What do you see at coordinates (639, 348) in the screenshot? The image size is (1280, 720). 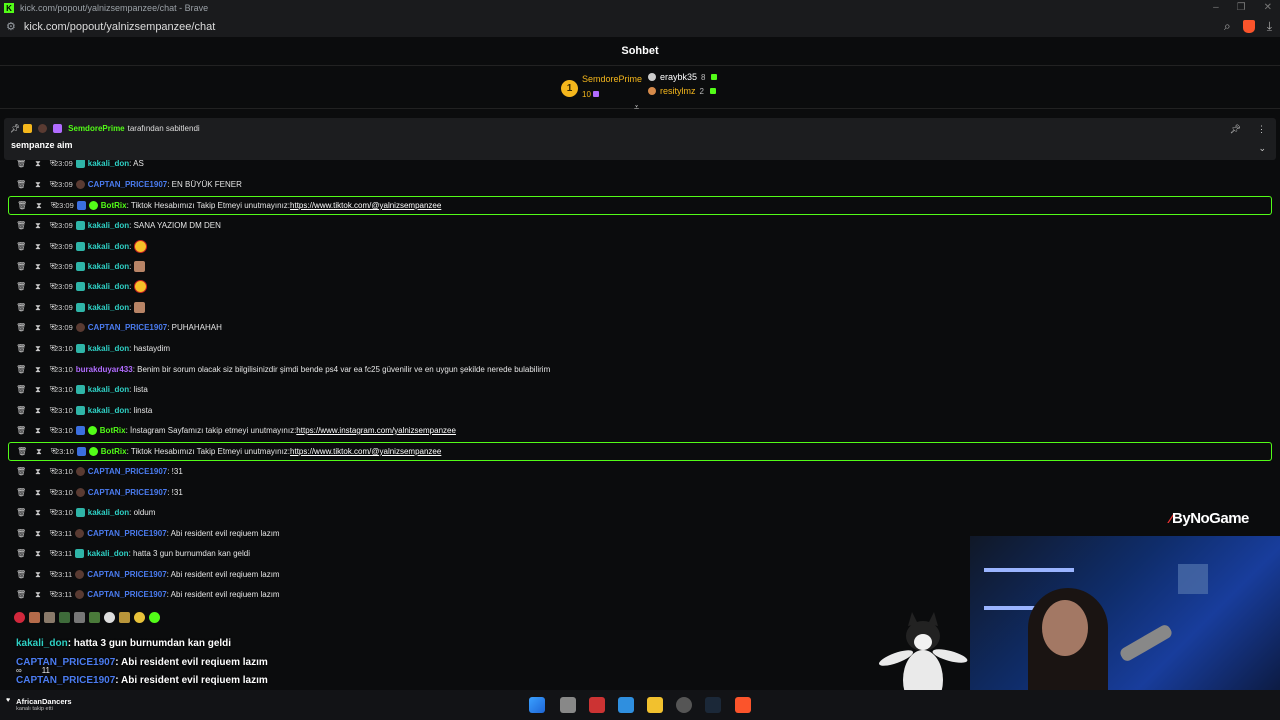 I see `chat-message: 🗑︎ ⧗ ⛨ 23:10 kakali_don : hastaydim` at bounding box center [639, 348].